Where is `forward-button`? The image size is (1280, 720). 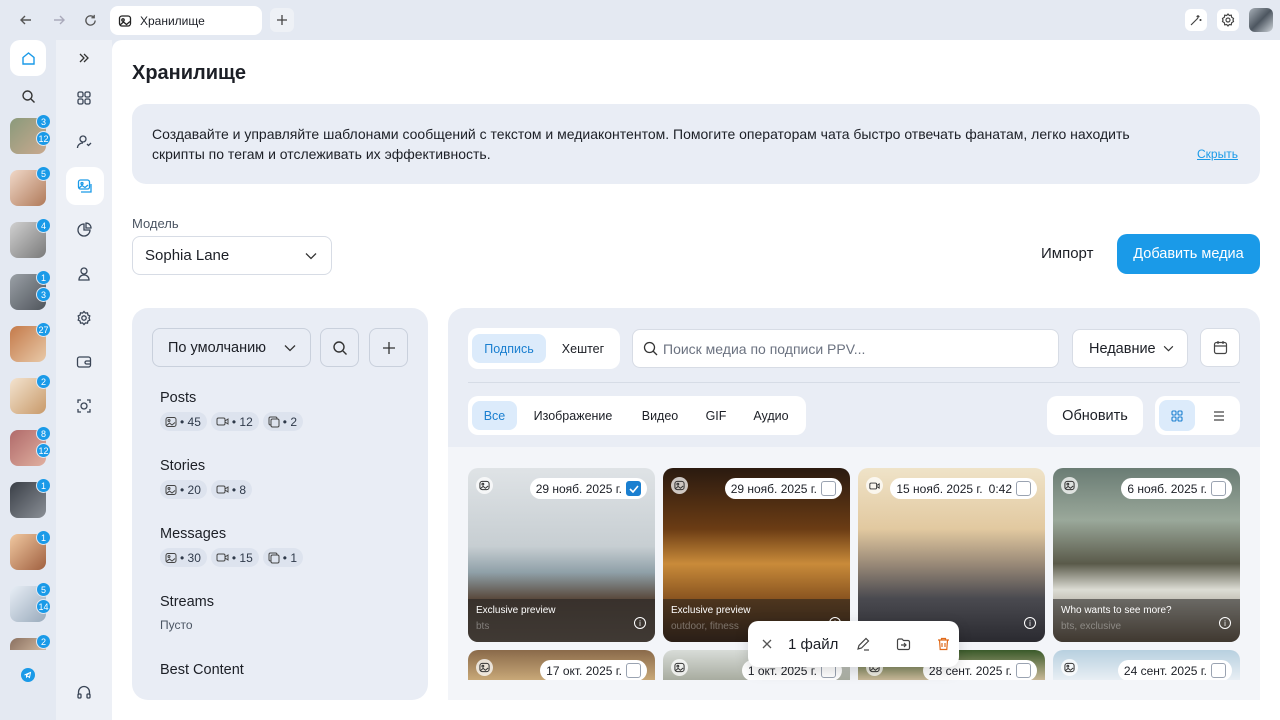
forward-button is located at coordinates (59, 20).